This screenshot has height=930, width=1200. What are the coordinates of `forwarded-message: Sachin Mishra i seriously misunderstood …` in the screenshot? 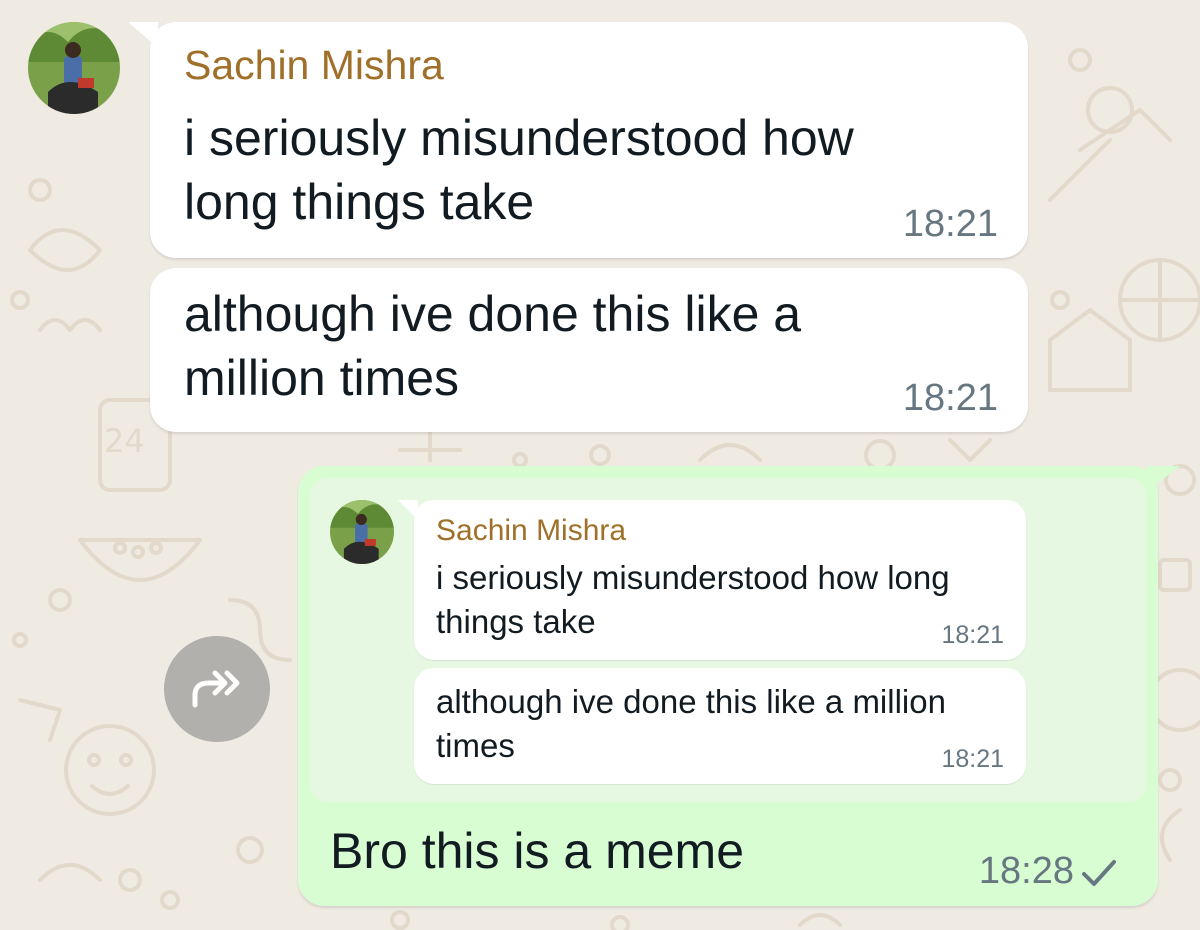 It's located at (720, 580).